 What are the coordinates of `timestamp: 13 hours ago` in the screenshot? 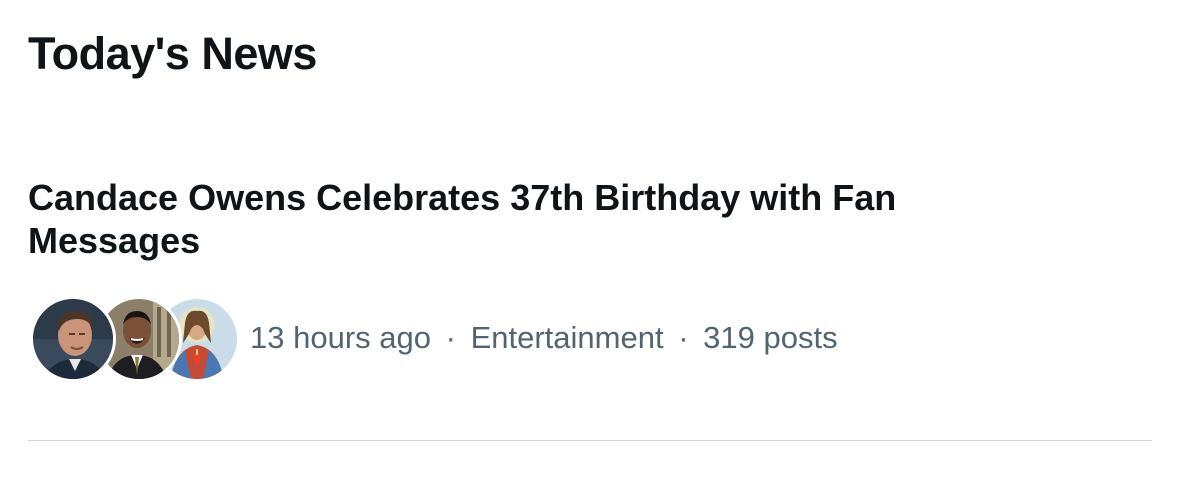 It's located at (340, 337).